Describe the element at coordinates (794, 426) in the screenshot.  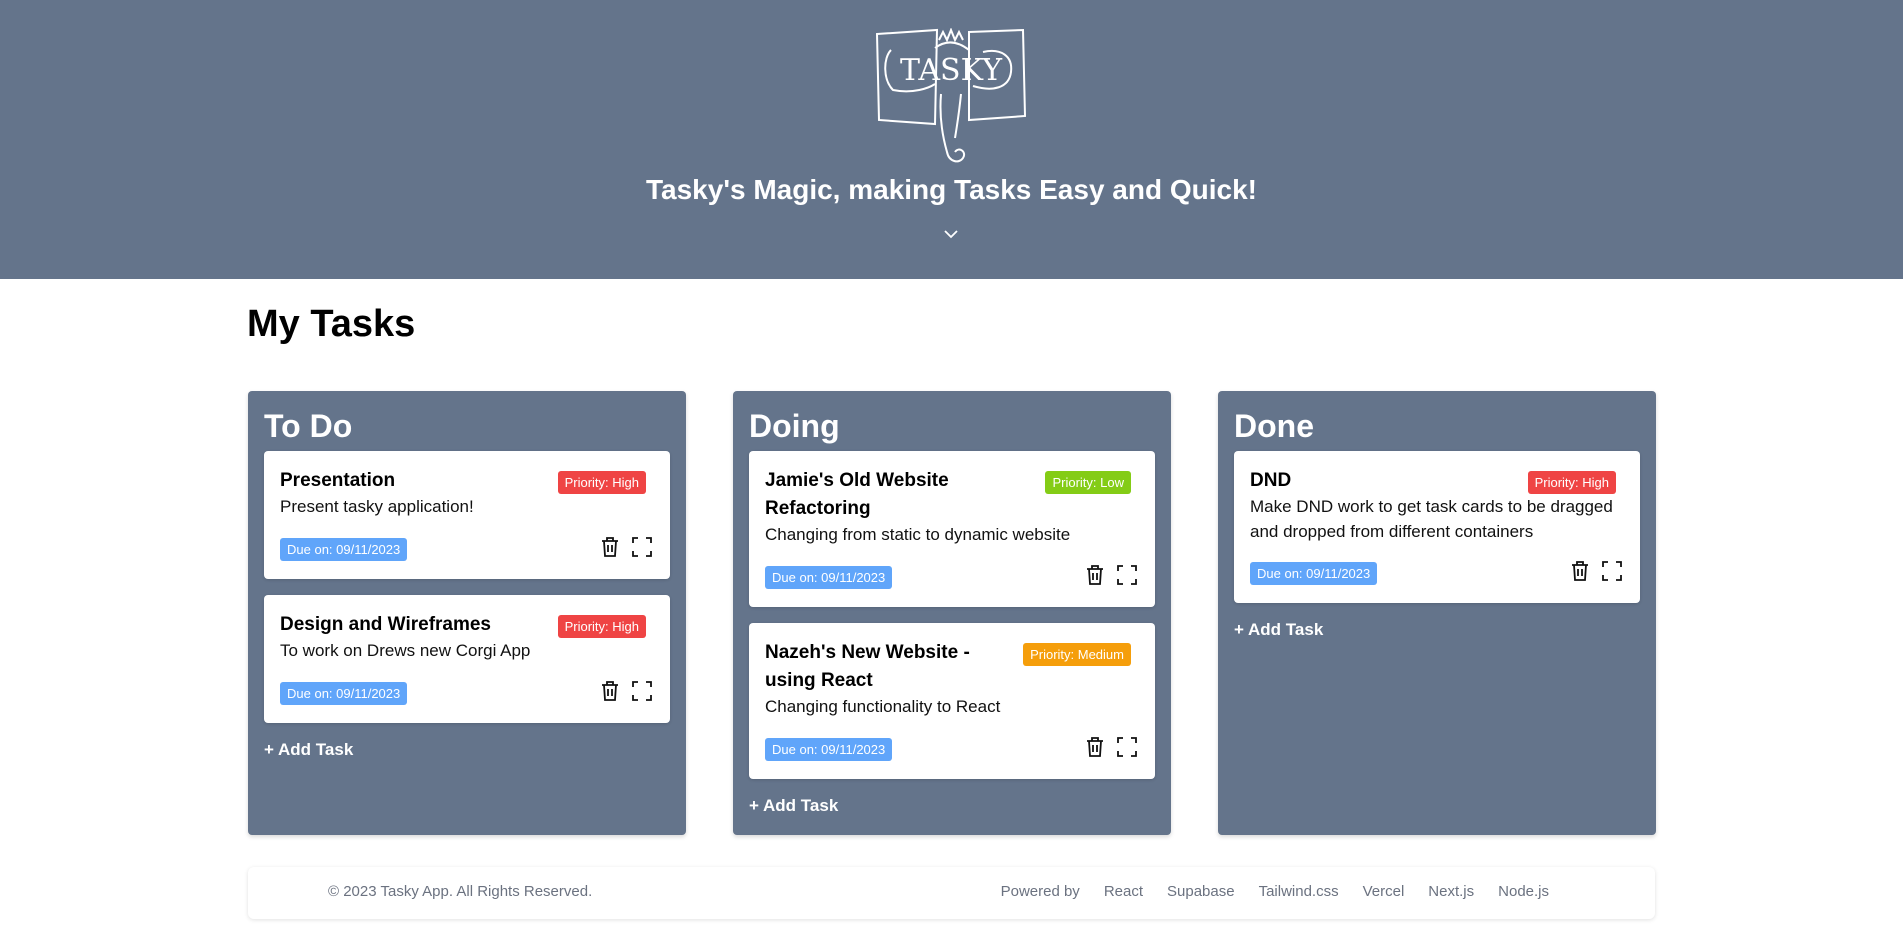
I see `column-title: Doing` at that location.